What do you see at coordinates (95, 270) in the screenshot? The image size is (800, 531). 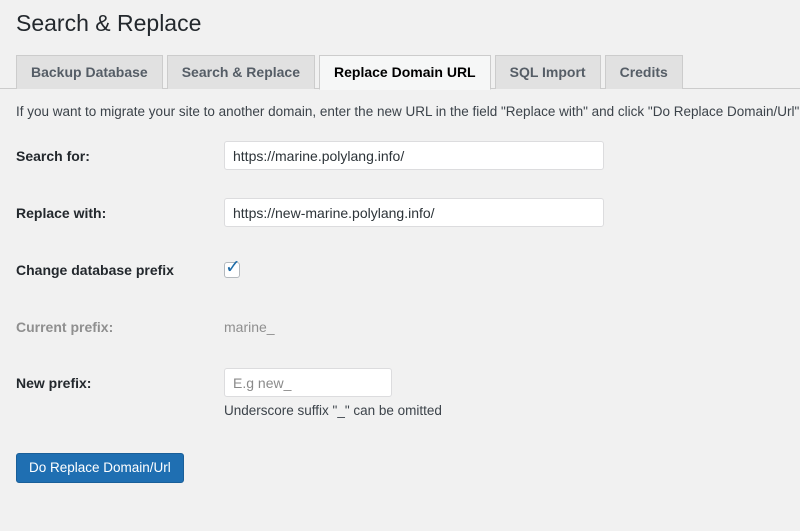 I see `change-prefix-label: Change database prefix` at bounding box center [95, 270].